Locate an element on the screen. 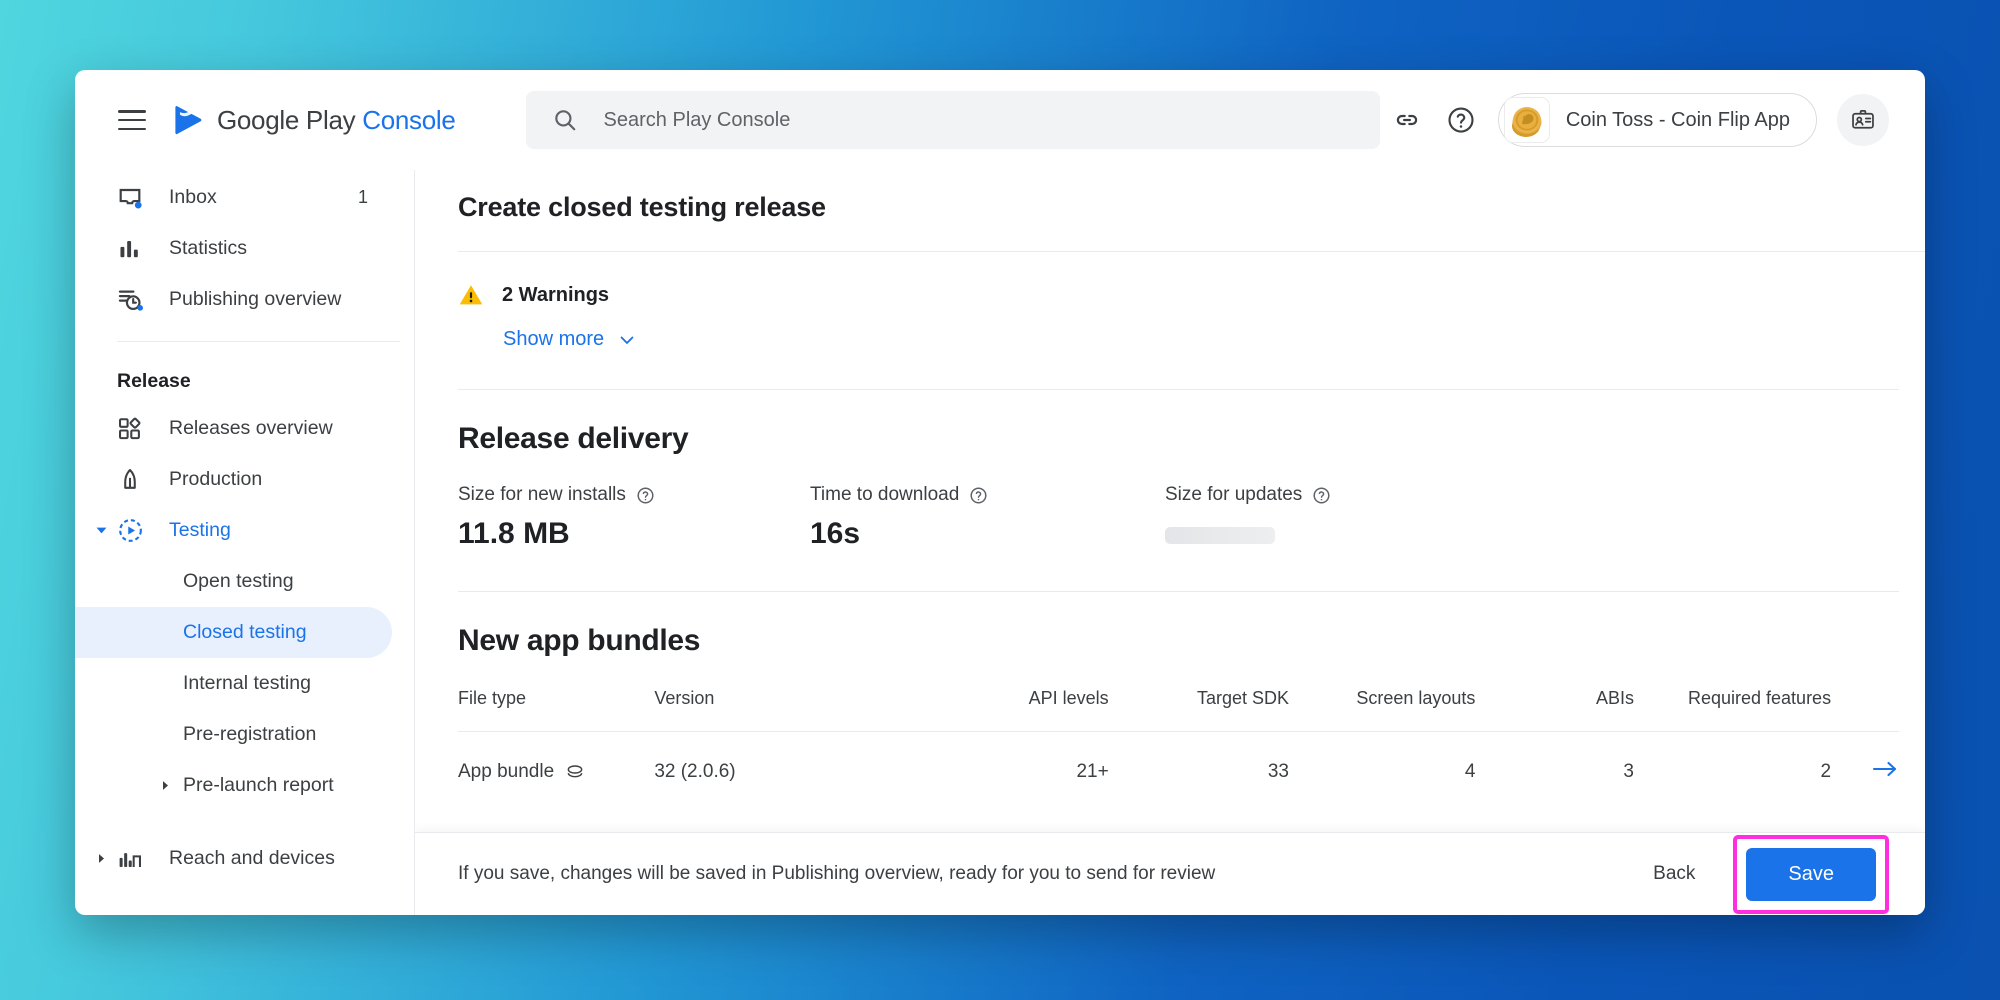 This screenshot has width=2000, height=1000. reach-devices-icon is located at coordinates (134, 859).